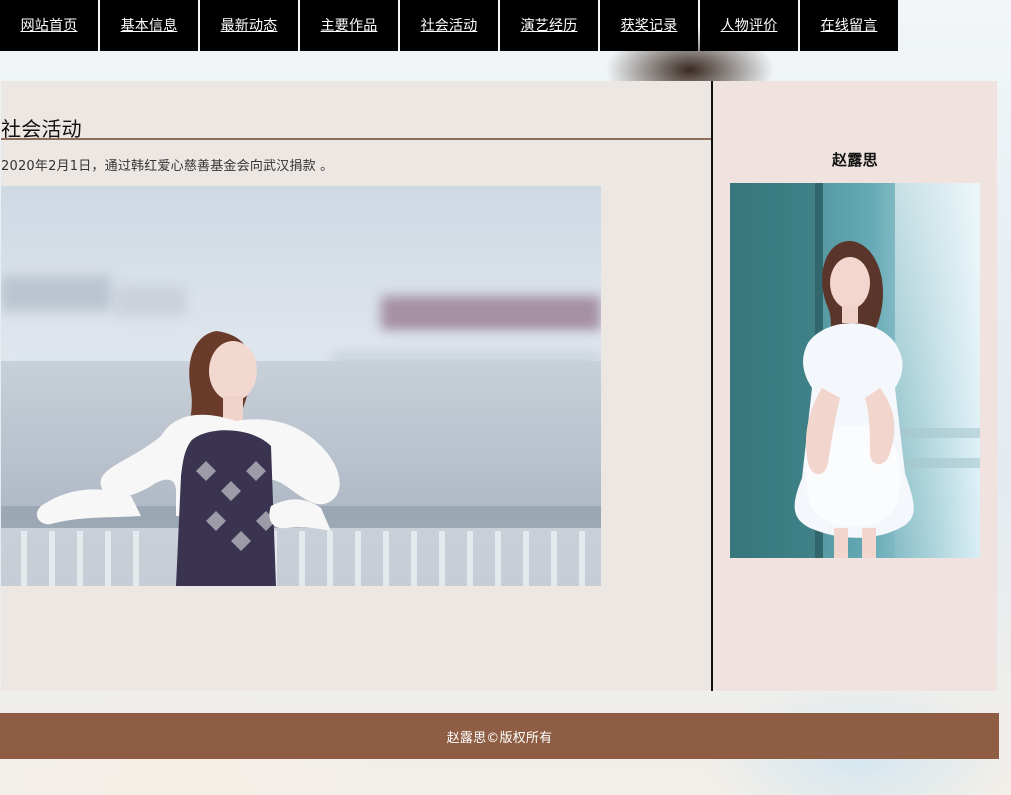  What do you see at coordinates (49, 25) in the screenshot?
I see `nav-item-home: 网站首页` at bounding box center [49, 25].